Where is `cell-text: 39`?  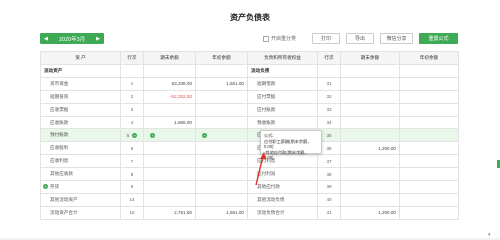
cell-text: 39 is located at coordinates (329, 187).